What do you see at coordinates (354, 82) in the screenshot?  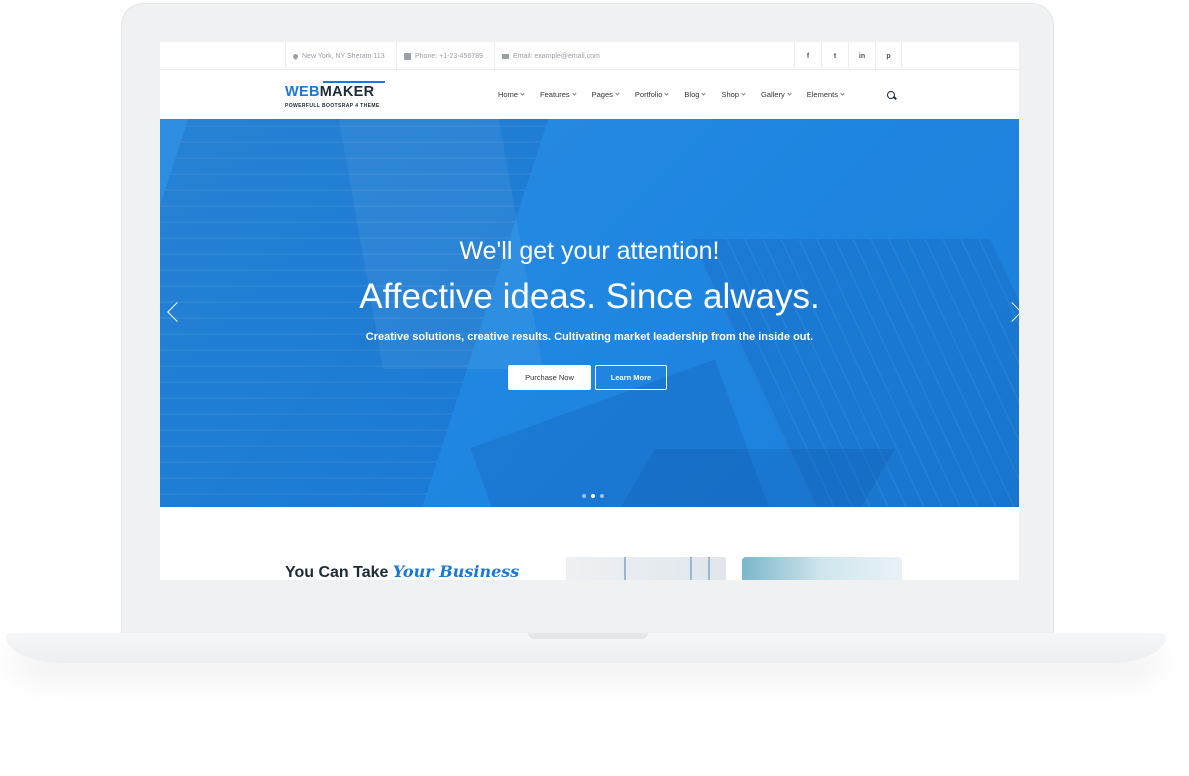 I see `logo-accent-bar` at bounding box center [354, 82].